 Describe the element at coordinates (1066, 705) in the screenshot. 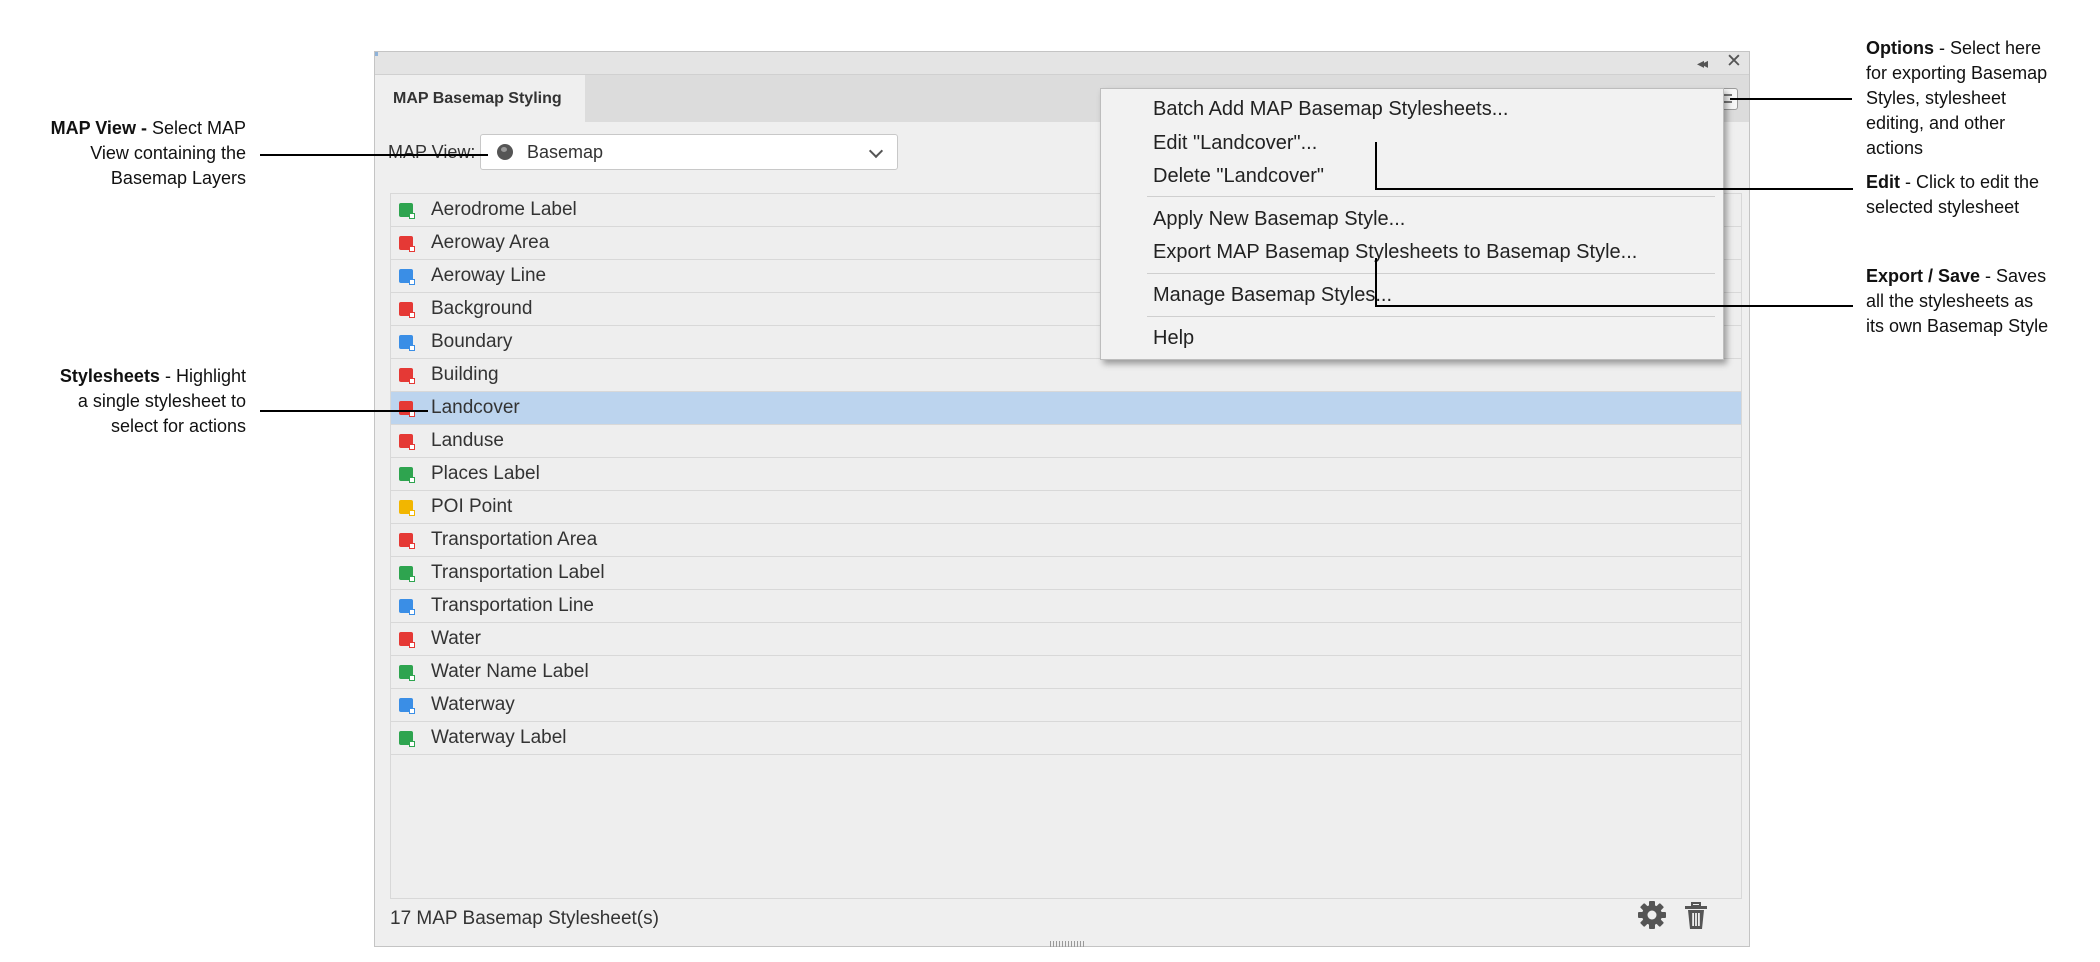

I see `stylesheet-row: Waterway` at that location.